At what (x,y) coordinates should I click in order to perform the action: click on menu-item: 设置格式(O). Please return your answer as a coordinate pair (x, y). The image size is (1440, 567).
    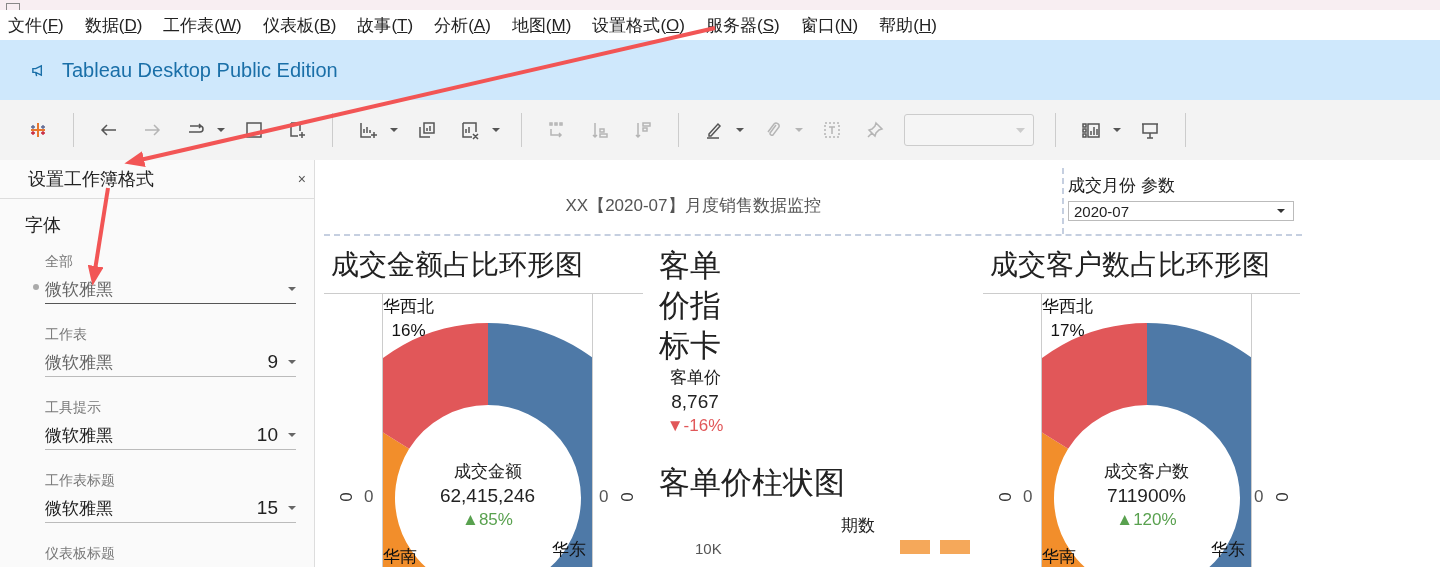
    Looking at the image, I should click on (638, 25).